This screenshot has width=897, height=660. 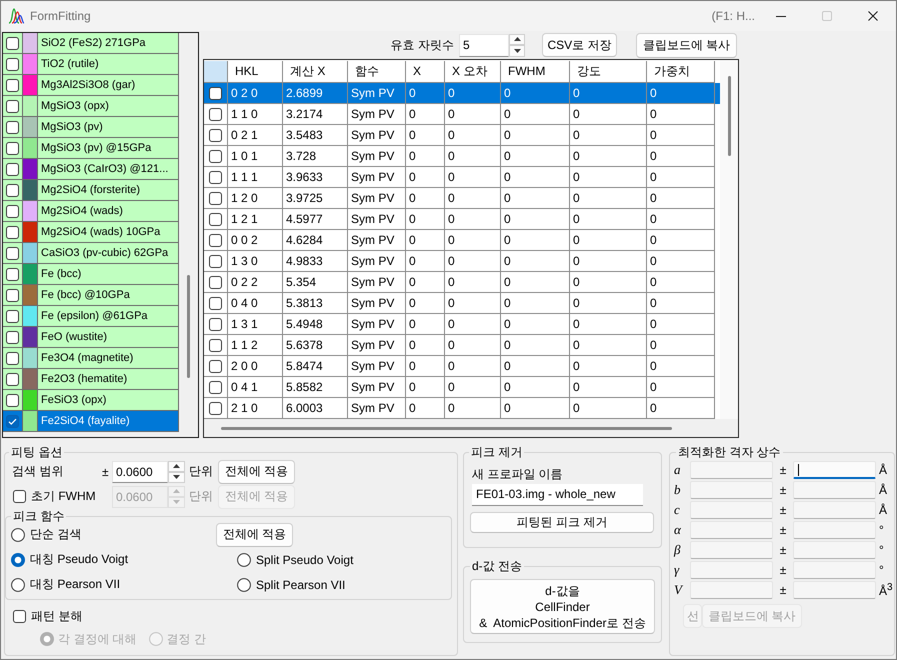 I want to click on phase-row: Mg2SiO4 (wads) 10GPa, so click(x=91, y=232).